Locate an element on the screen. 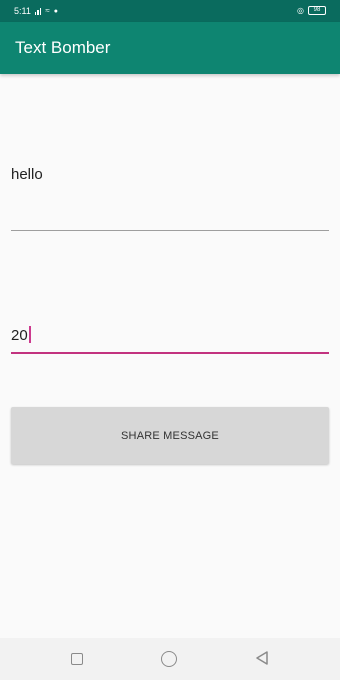 This screenshot has width=340, height=680. status-right: ◎ 98 is located at coordinates (311, 10).